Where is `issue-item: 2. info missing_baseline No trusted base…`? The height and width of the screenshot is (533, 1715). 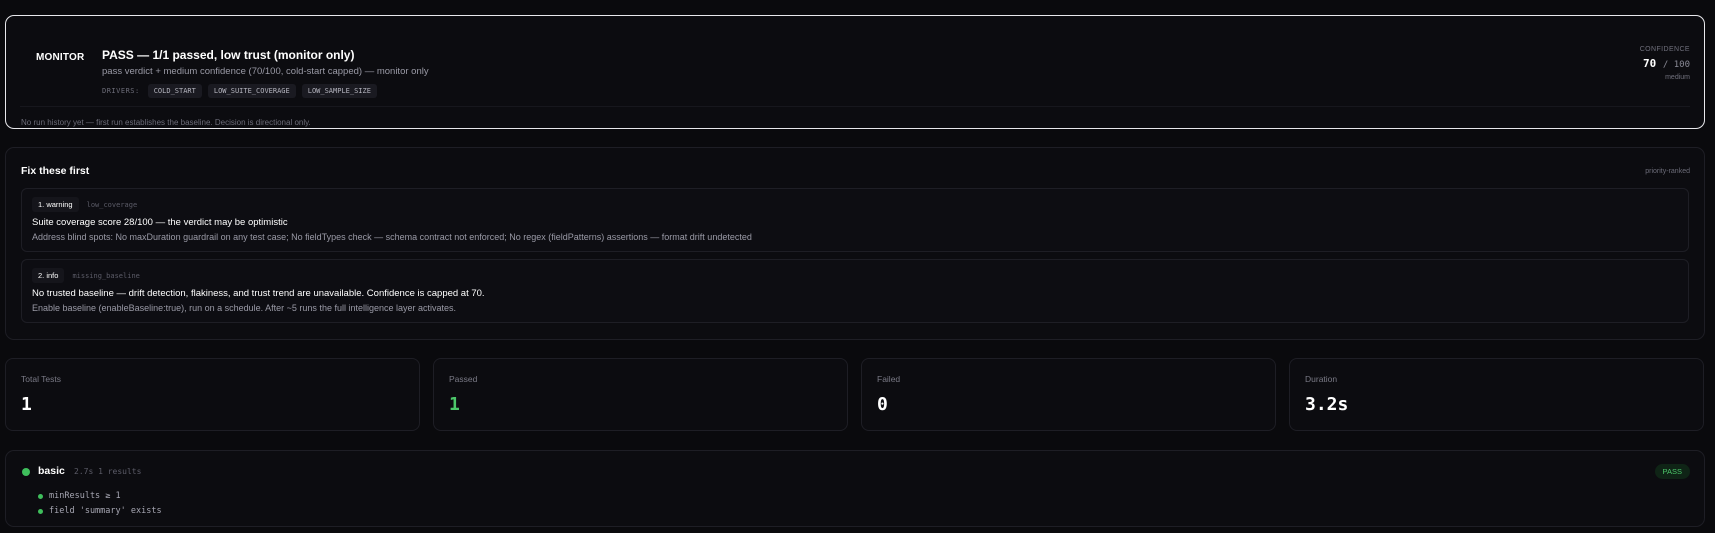
issue-item: 2. info missing_baseline No trusted base… is located at coordinates (855, 291).